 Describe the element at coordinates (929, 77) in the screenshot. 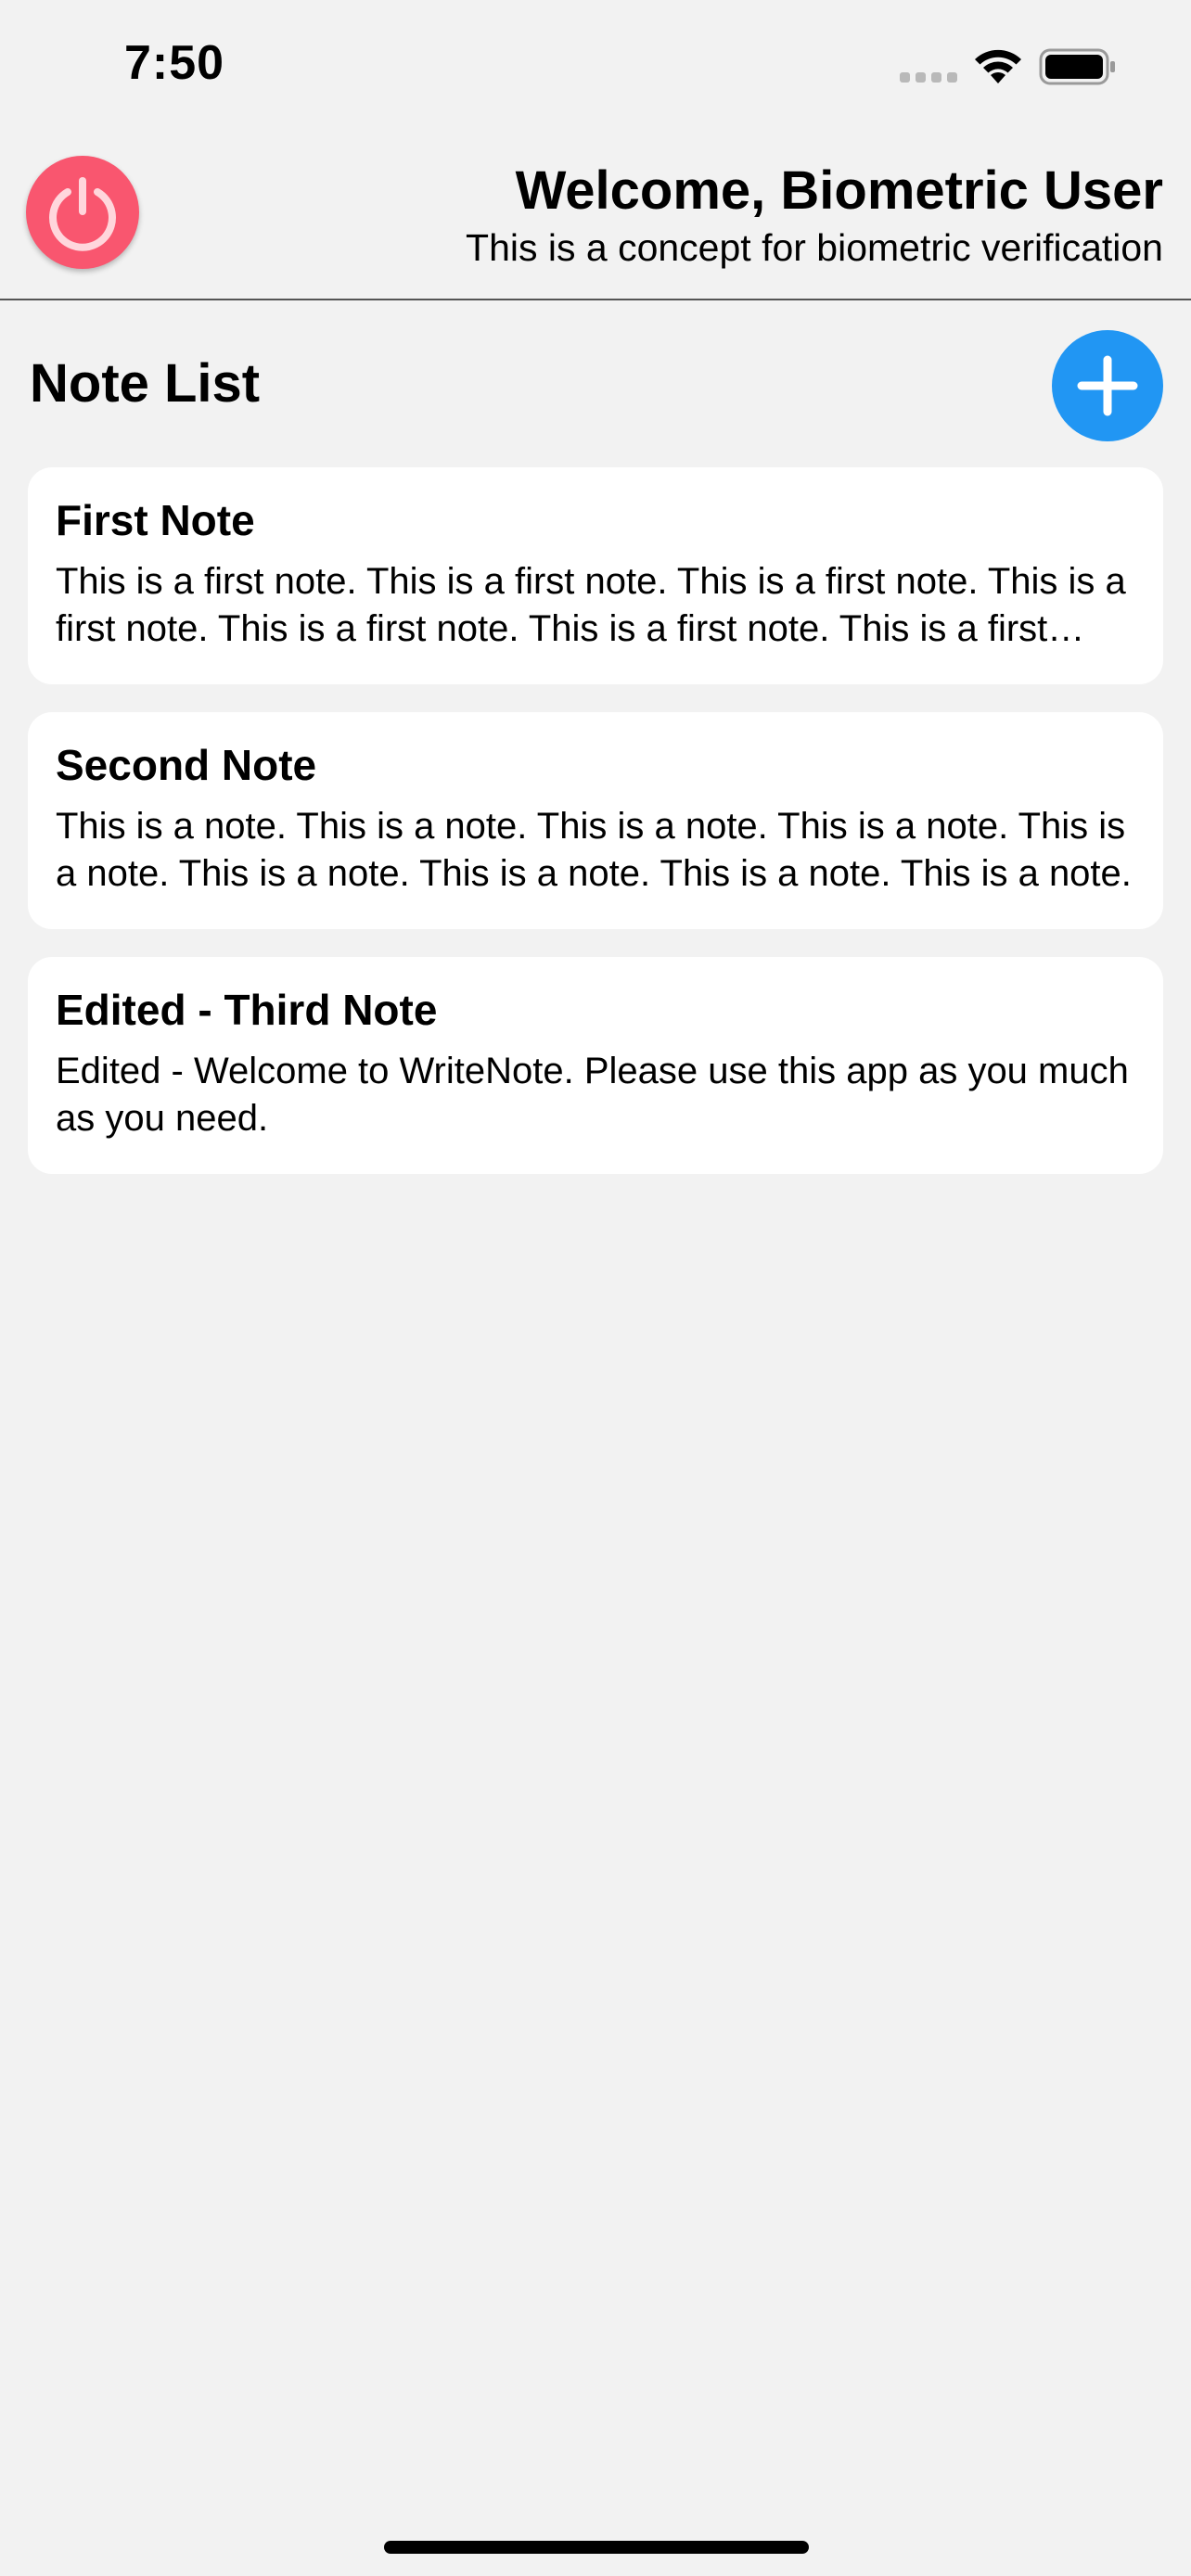

I see `cellular-signal-icon` at that location.